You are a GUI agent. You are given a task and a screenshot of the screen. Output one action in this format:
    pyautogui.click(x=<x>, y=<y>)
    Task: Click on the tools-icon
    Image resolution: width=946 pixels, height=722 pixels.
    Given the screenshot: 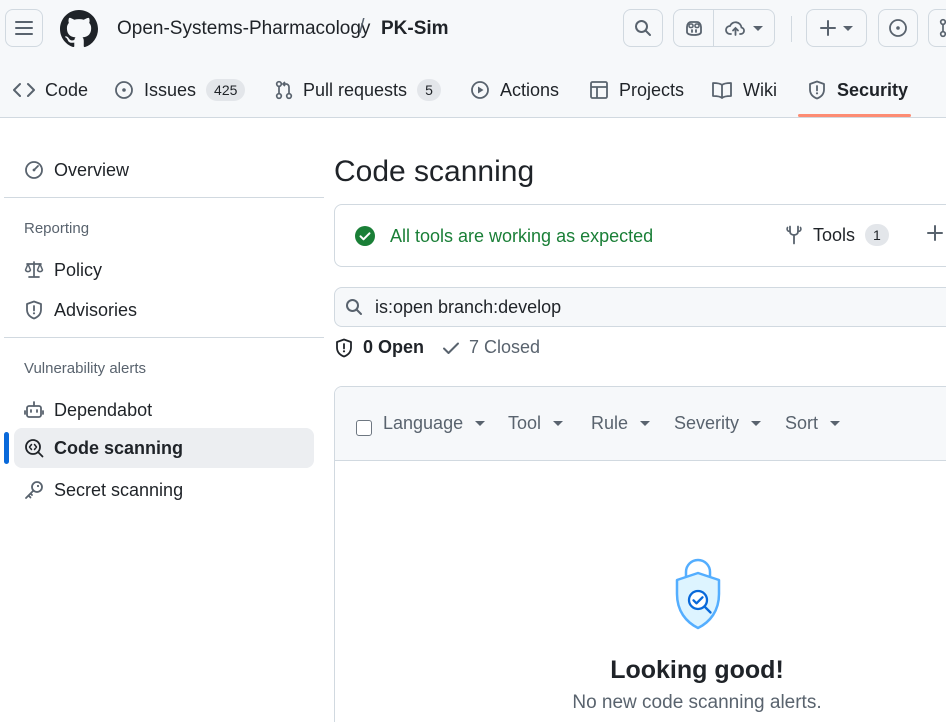 What is the action you would take?
    pyautogui.click(x=794, y=235)
    